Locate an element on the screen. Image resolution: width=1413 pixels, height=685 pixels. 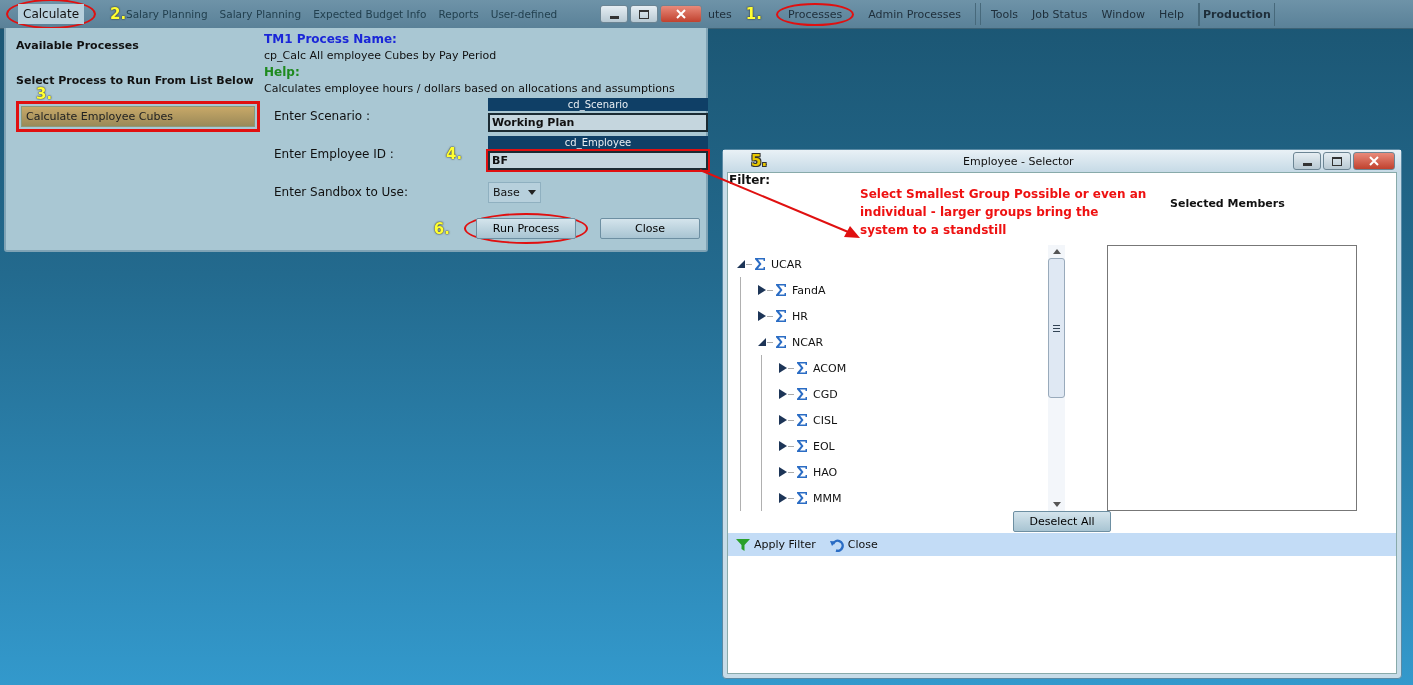
input-field: Working Plan is located at coordinates (598, 122).